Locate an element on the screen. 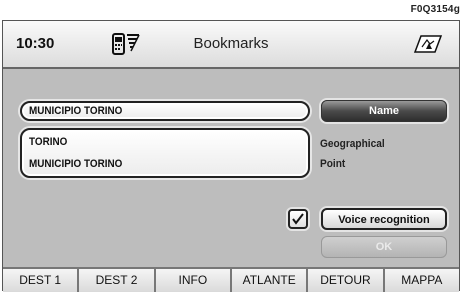 The width and height of the screenshot is (464, 293). tab-mappa: MAPPA is located at coordinates (421, 280).